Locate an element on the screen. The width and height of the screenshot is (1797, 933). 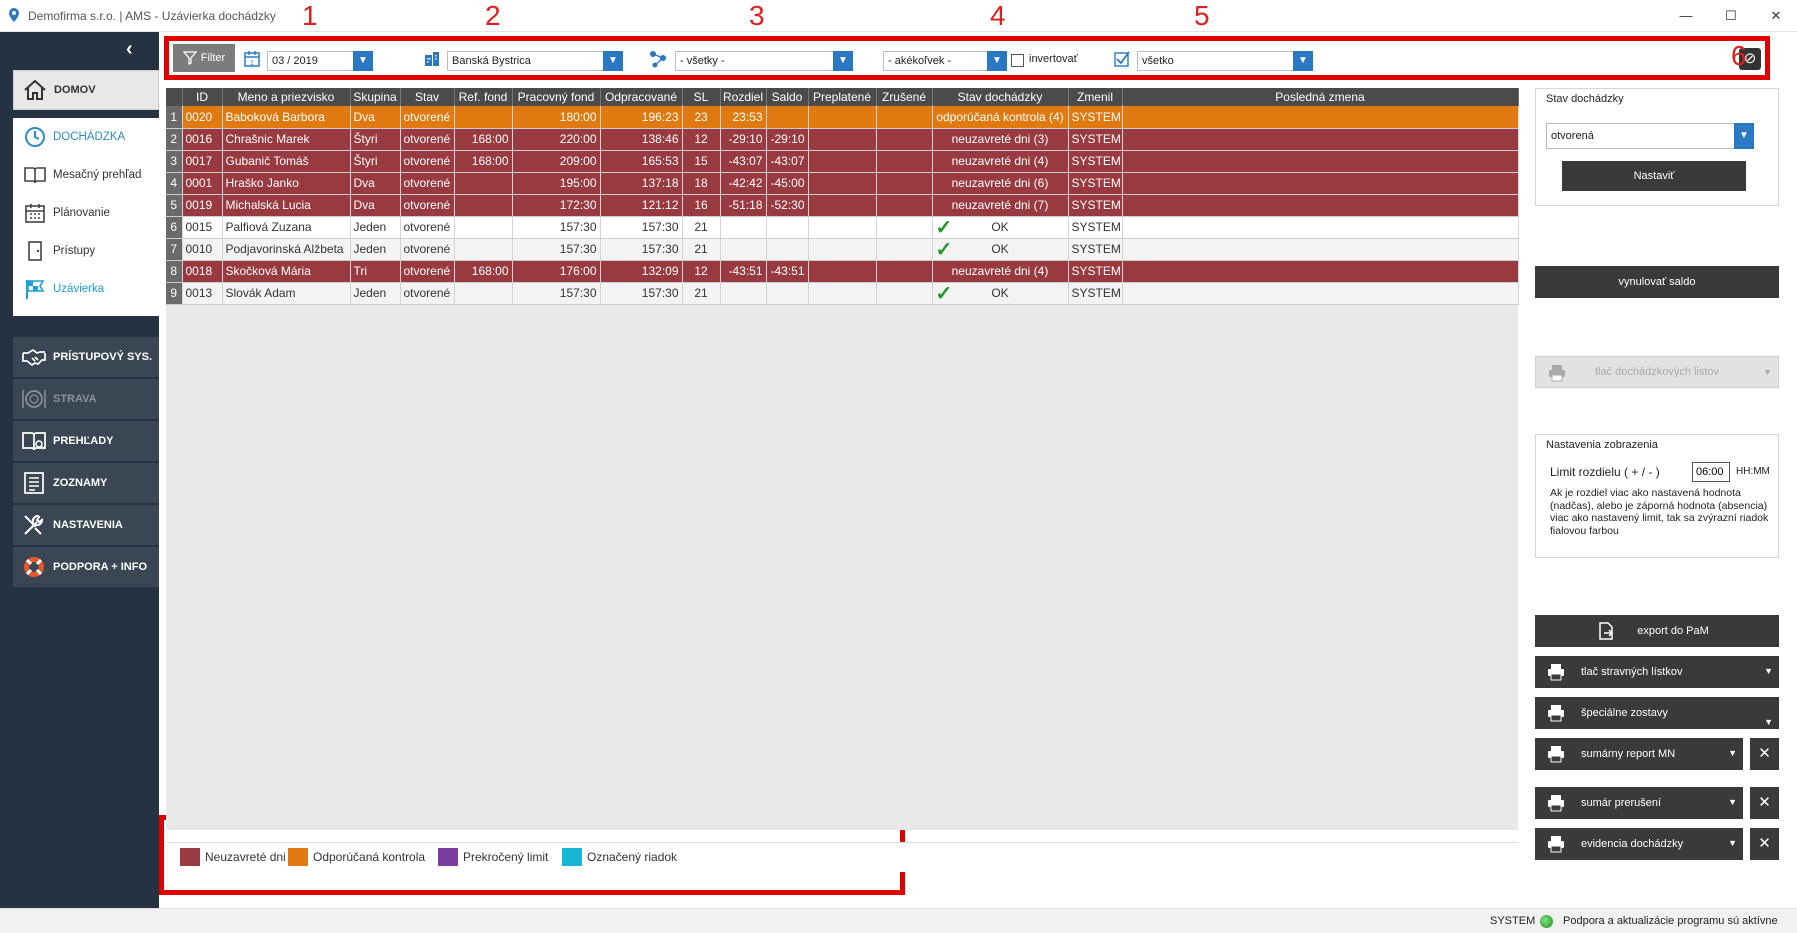
col-state: Stav is located at coordinates (427, 97).